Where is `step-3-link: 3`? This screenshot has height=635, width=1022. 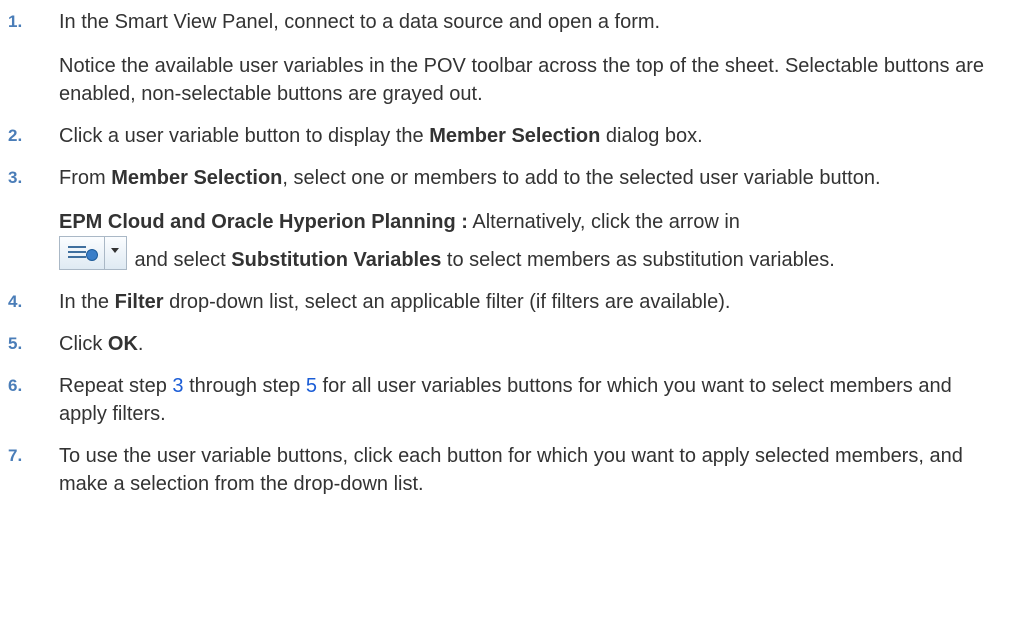
step-3-link: 3 is located at coordinates (177, 386).